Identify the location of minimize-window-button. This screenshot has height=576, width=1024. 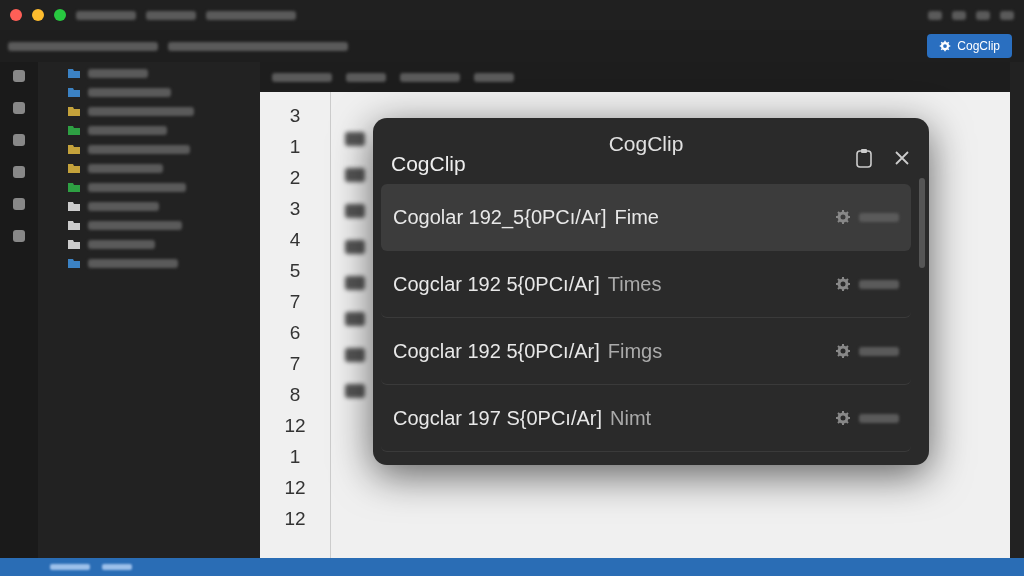
(38, 15).